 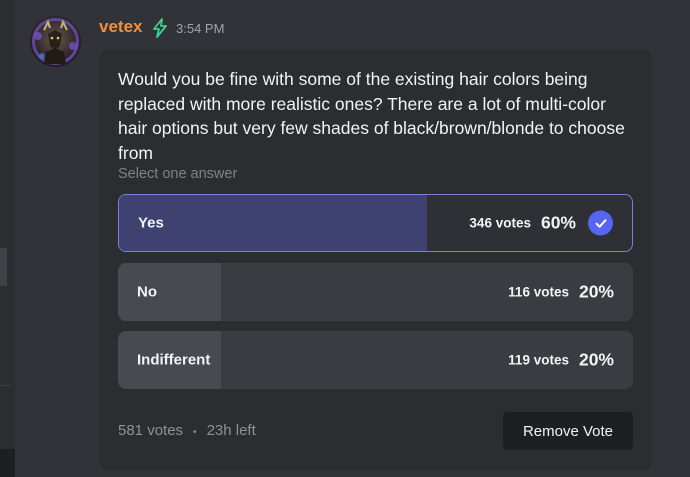 I want to click on poll-total-votes: 581 votes, so click(x=151, y=430).